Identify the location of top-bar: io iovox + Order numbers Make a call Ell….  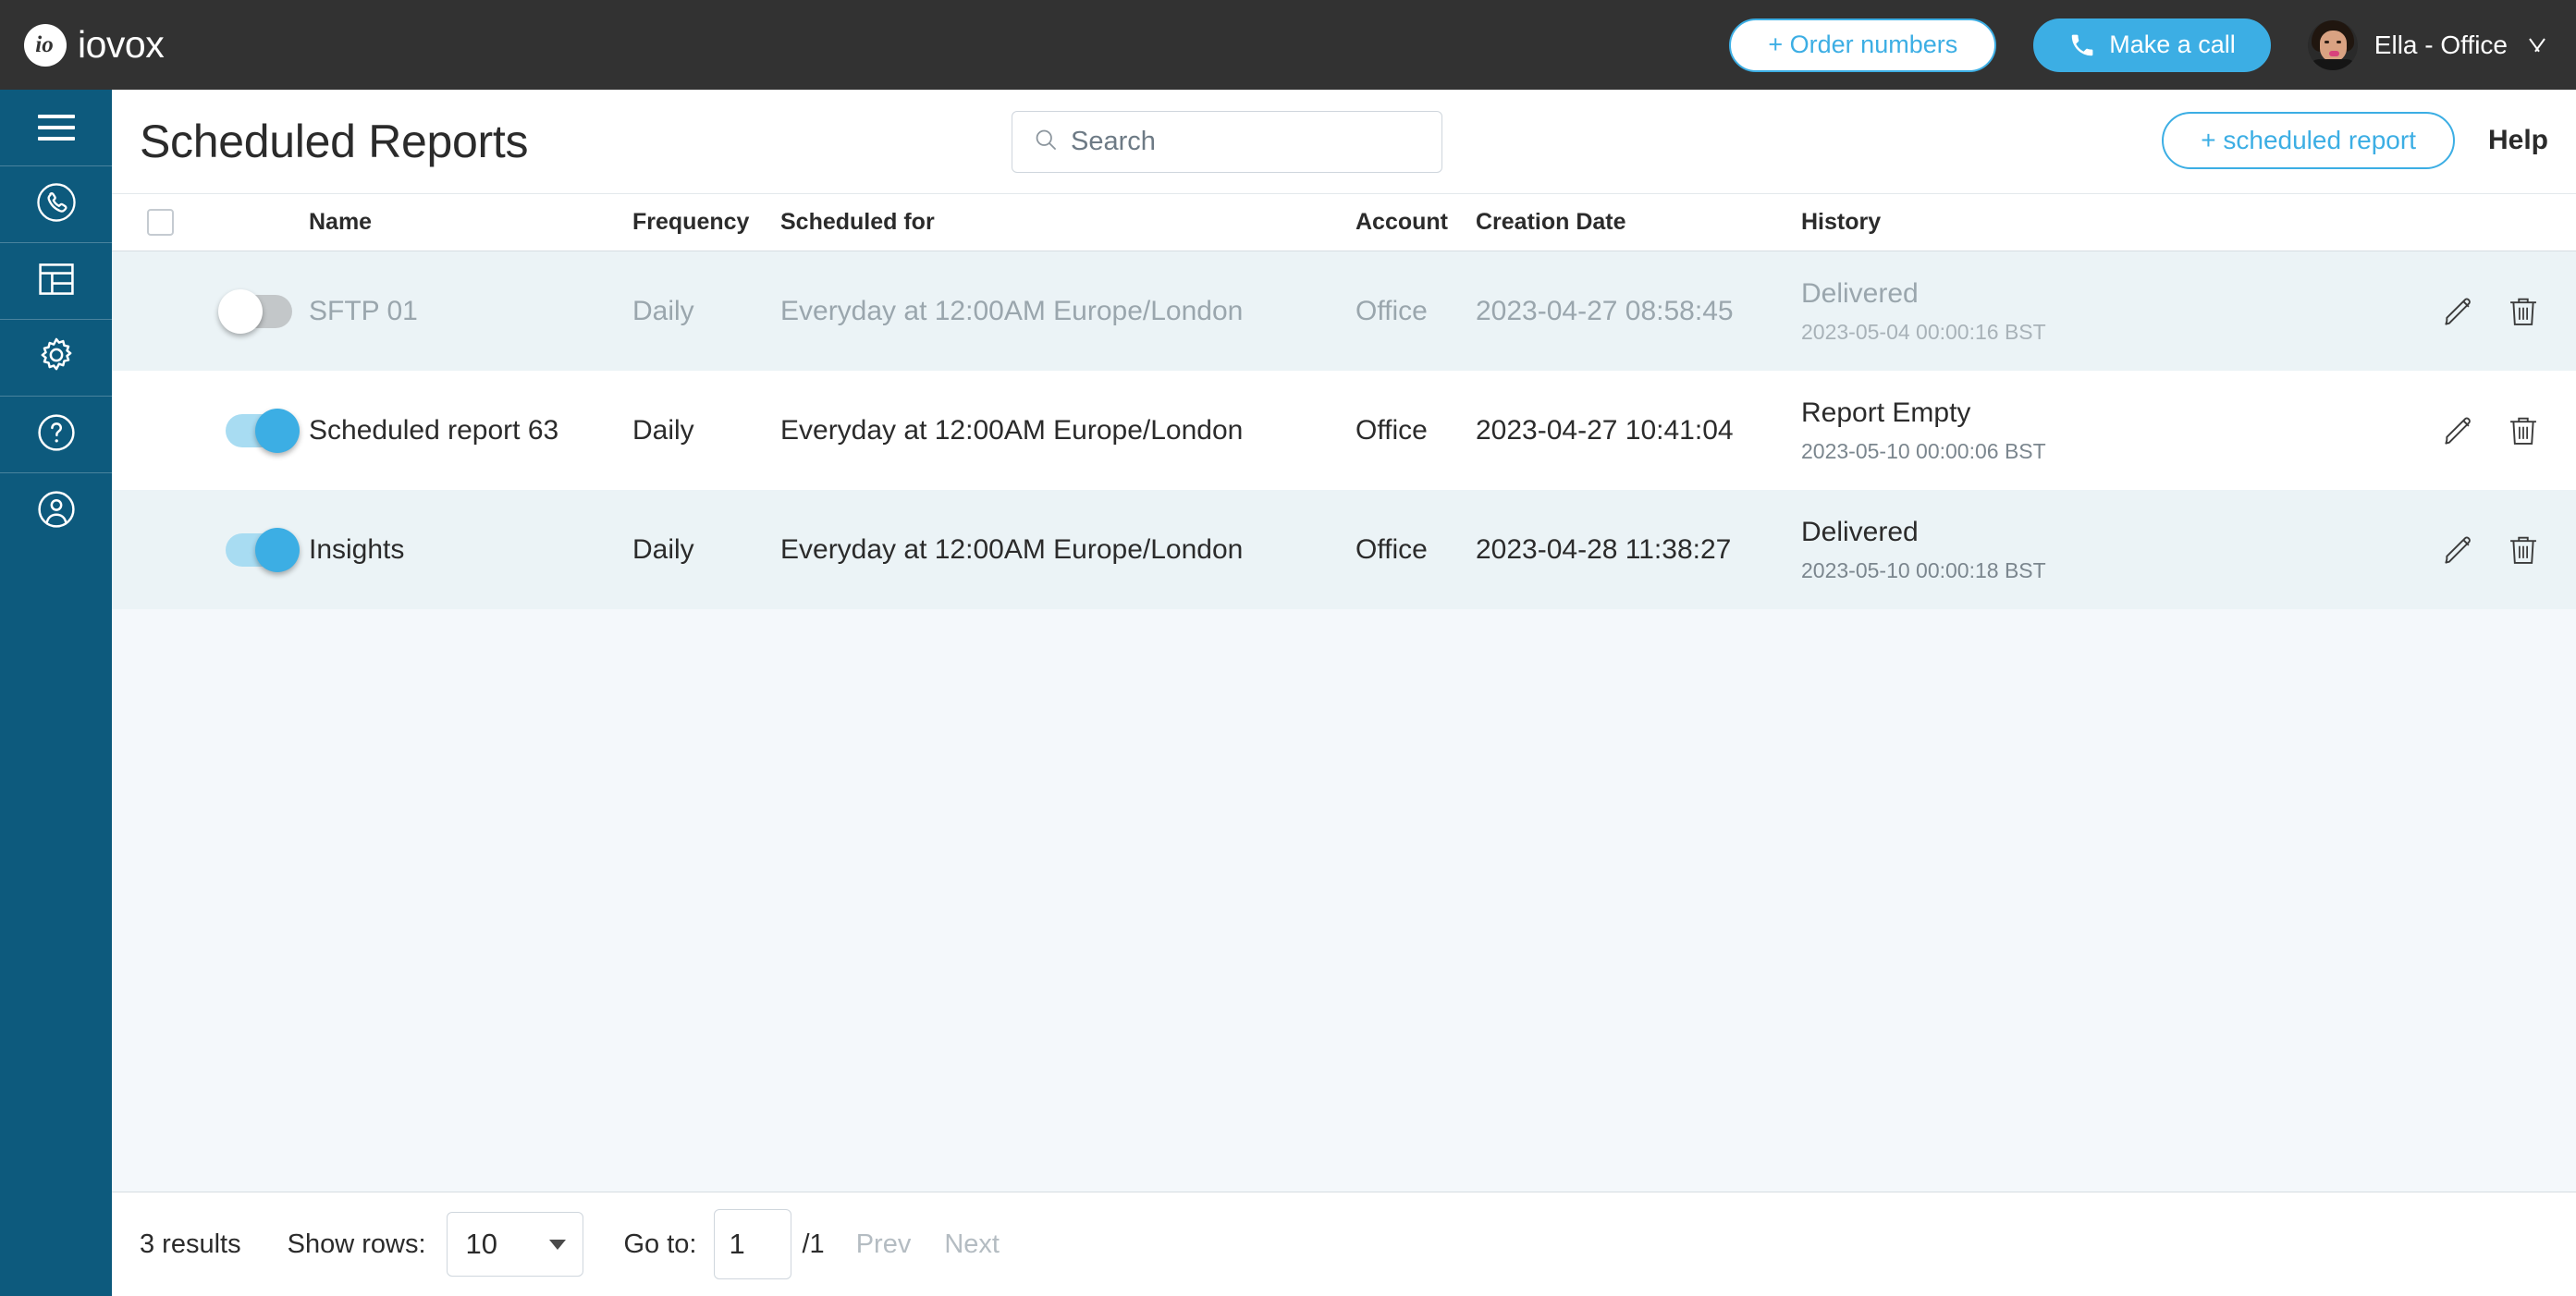
(1288, 45).